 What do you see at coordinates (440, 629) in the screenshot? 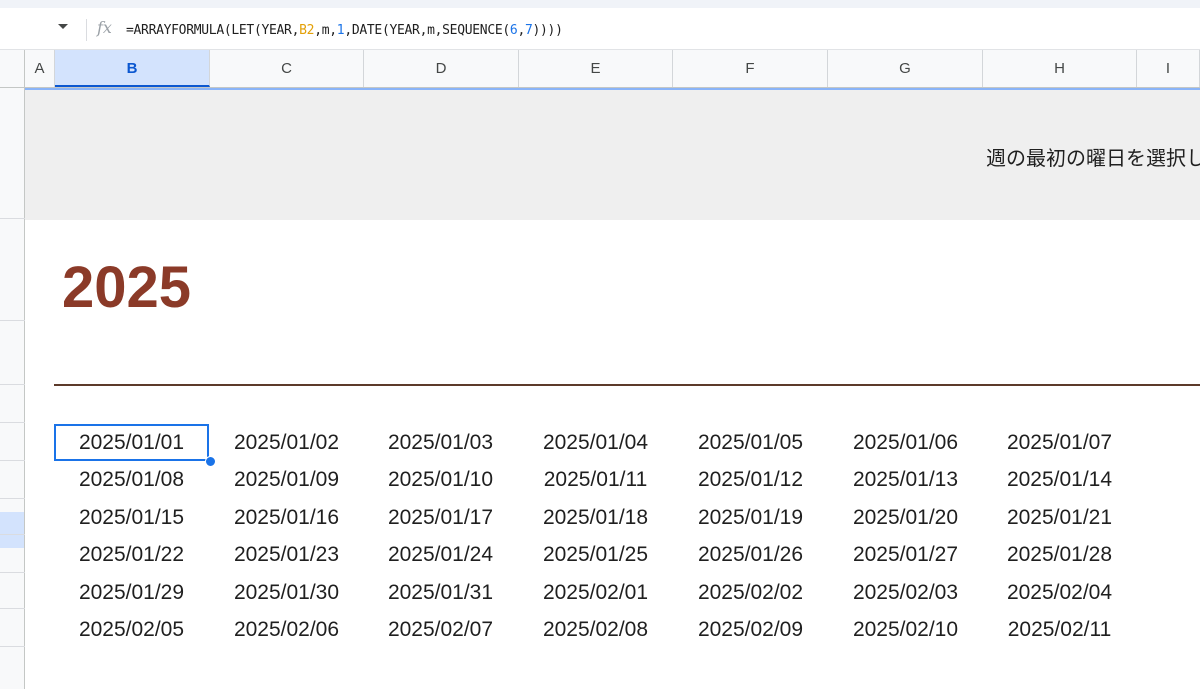
I see `date-cell: 2025/02/07` at bounding box center [440, 629].